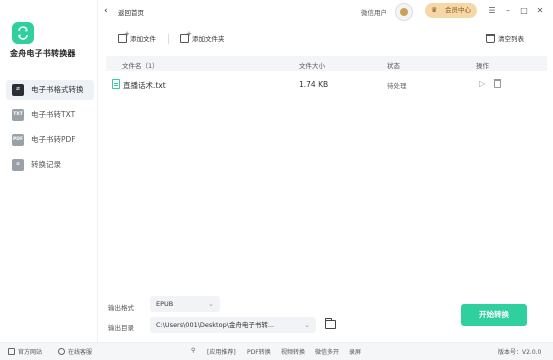 The width and height of the screenshot is (553, 360). I want to click on play-icon: ▷, so click(482, 83).